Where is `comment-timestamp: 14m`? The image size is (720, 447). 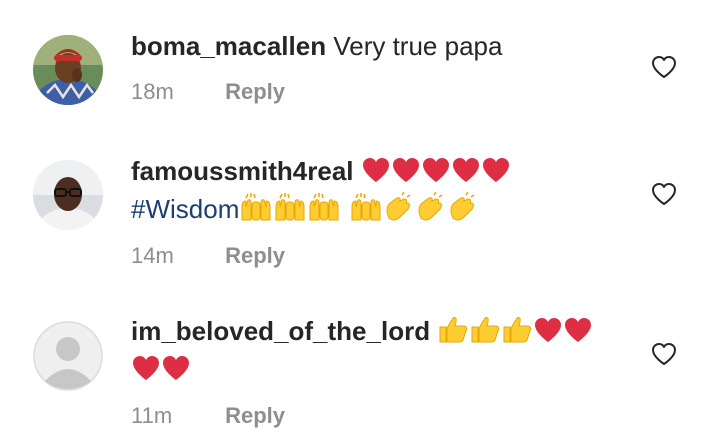 comment-timestamp: 14m is located at coordinates (152, 255).